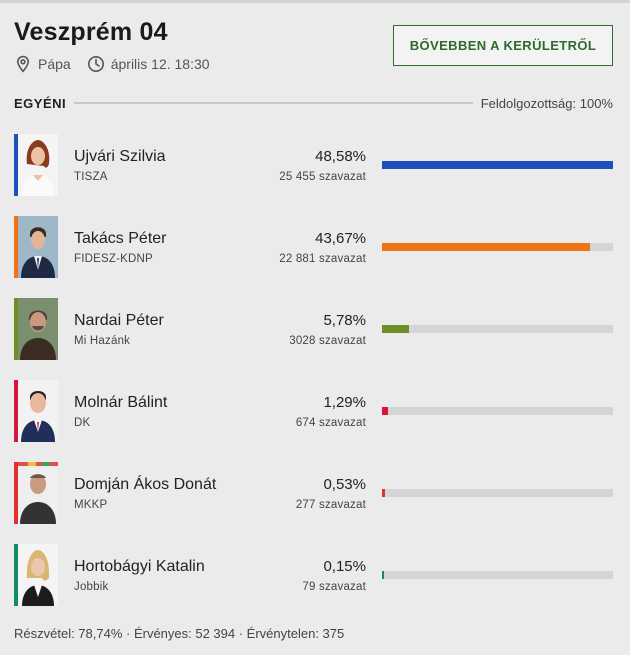 Image resolution: width=630 pixels, height=655 pixels. What do you see at coordinates (344, 484) in the screenshot?
I see `candidate-percent: 0,53%` at bounding box center [344, 484].